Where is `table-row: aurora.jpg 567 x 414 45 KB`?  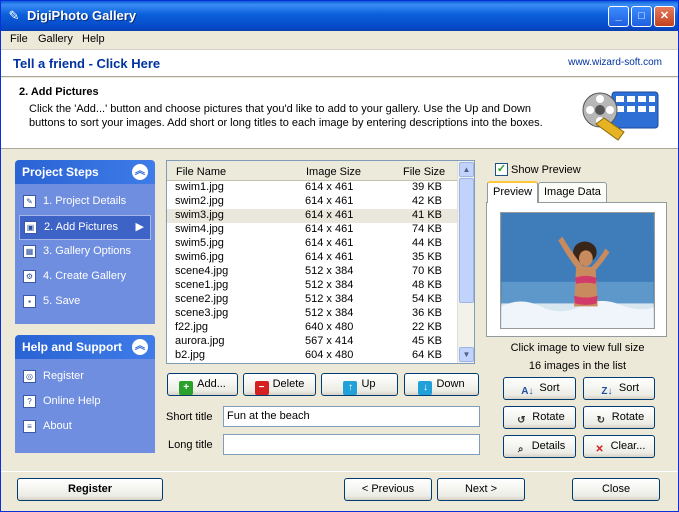
table-row: aurora.jpg 567 x 414 45 KB is located at coordinates (312, 342).